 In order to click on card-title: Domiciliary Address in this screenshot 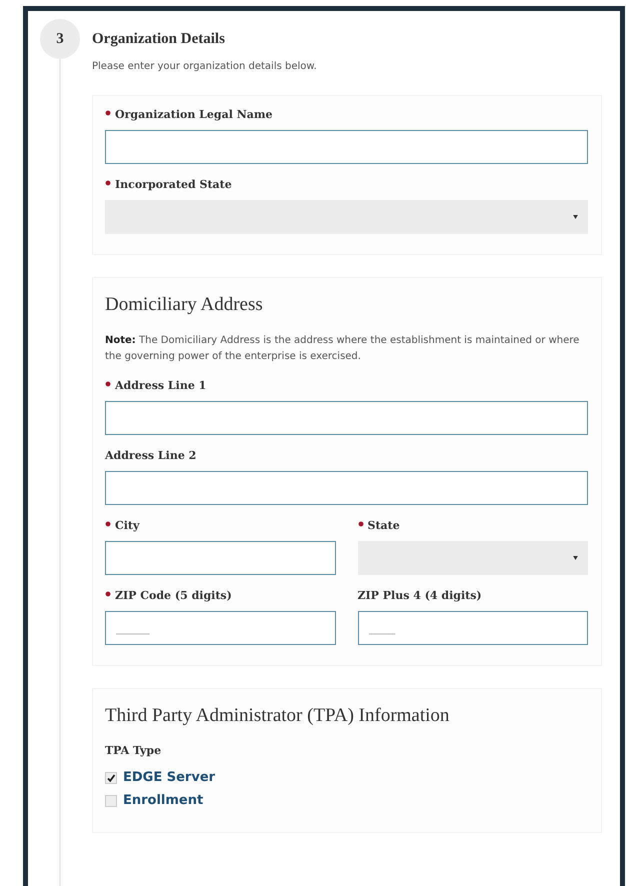, I will do `click(184, 305)`.